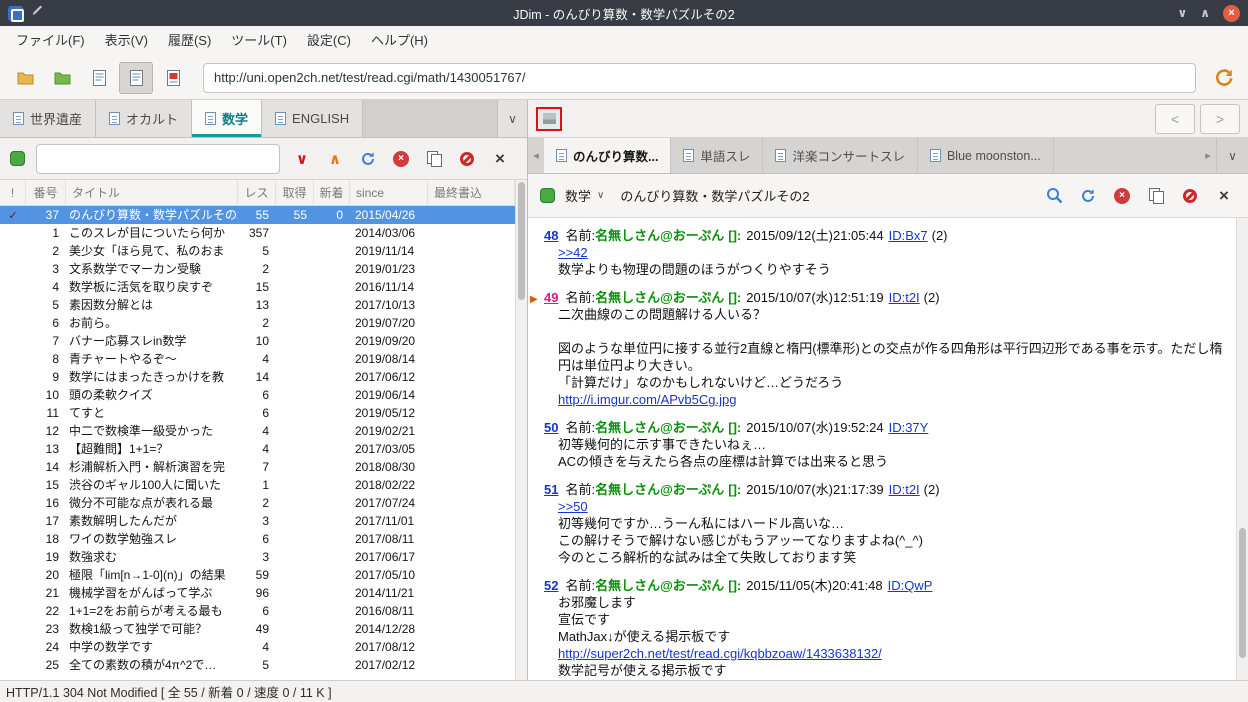  Describe the element at coordinates (551, 585) in the screenshot. I see `post-number: 52` at that location.